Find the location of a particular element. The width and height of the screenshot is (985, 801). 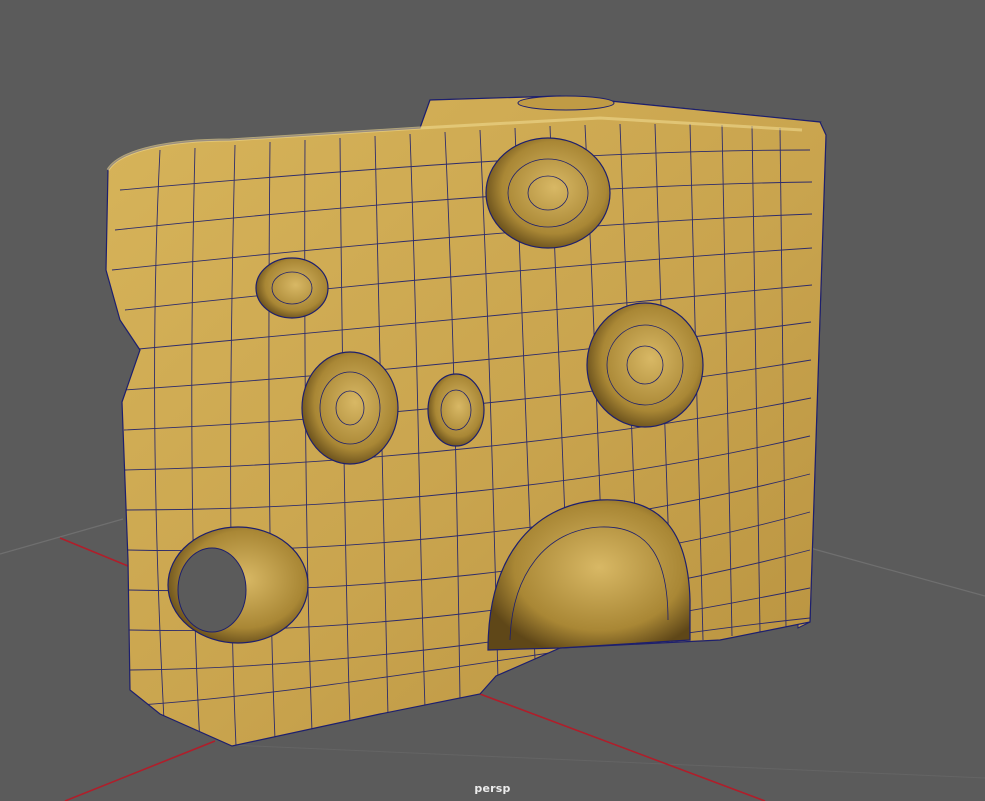

hole-top-rim is located at coordinates (566, 103).